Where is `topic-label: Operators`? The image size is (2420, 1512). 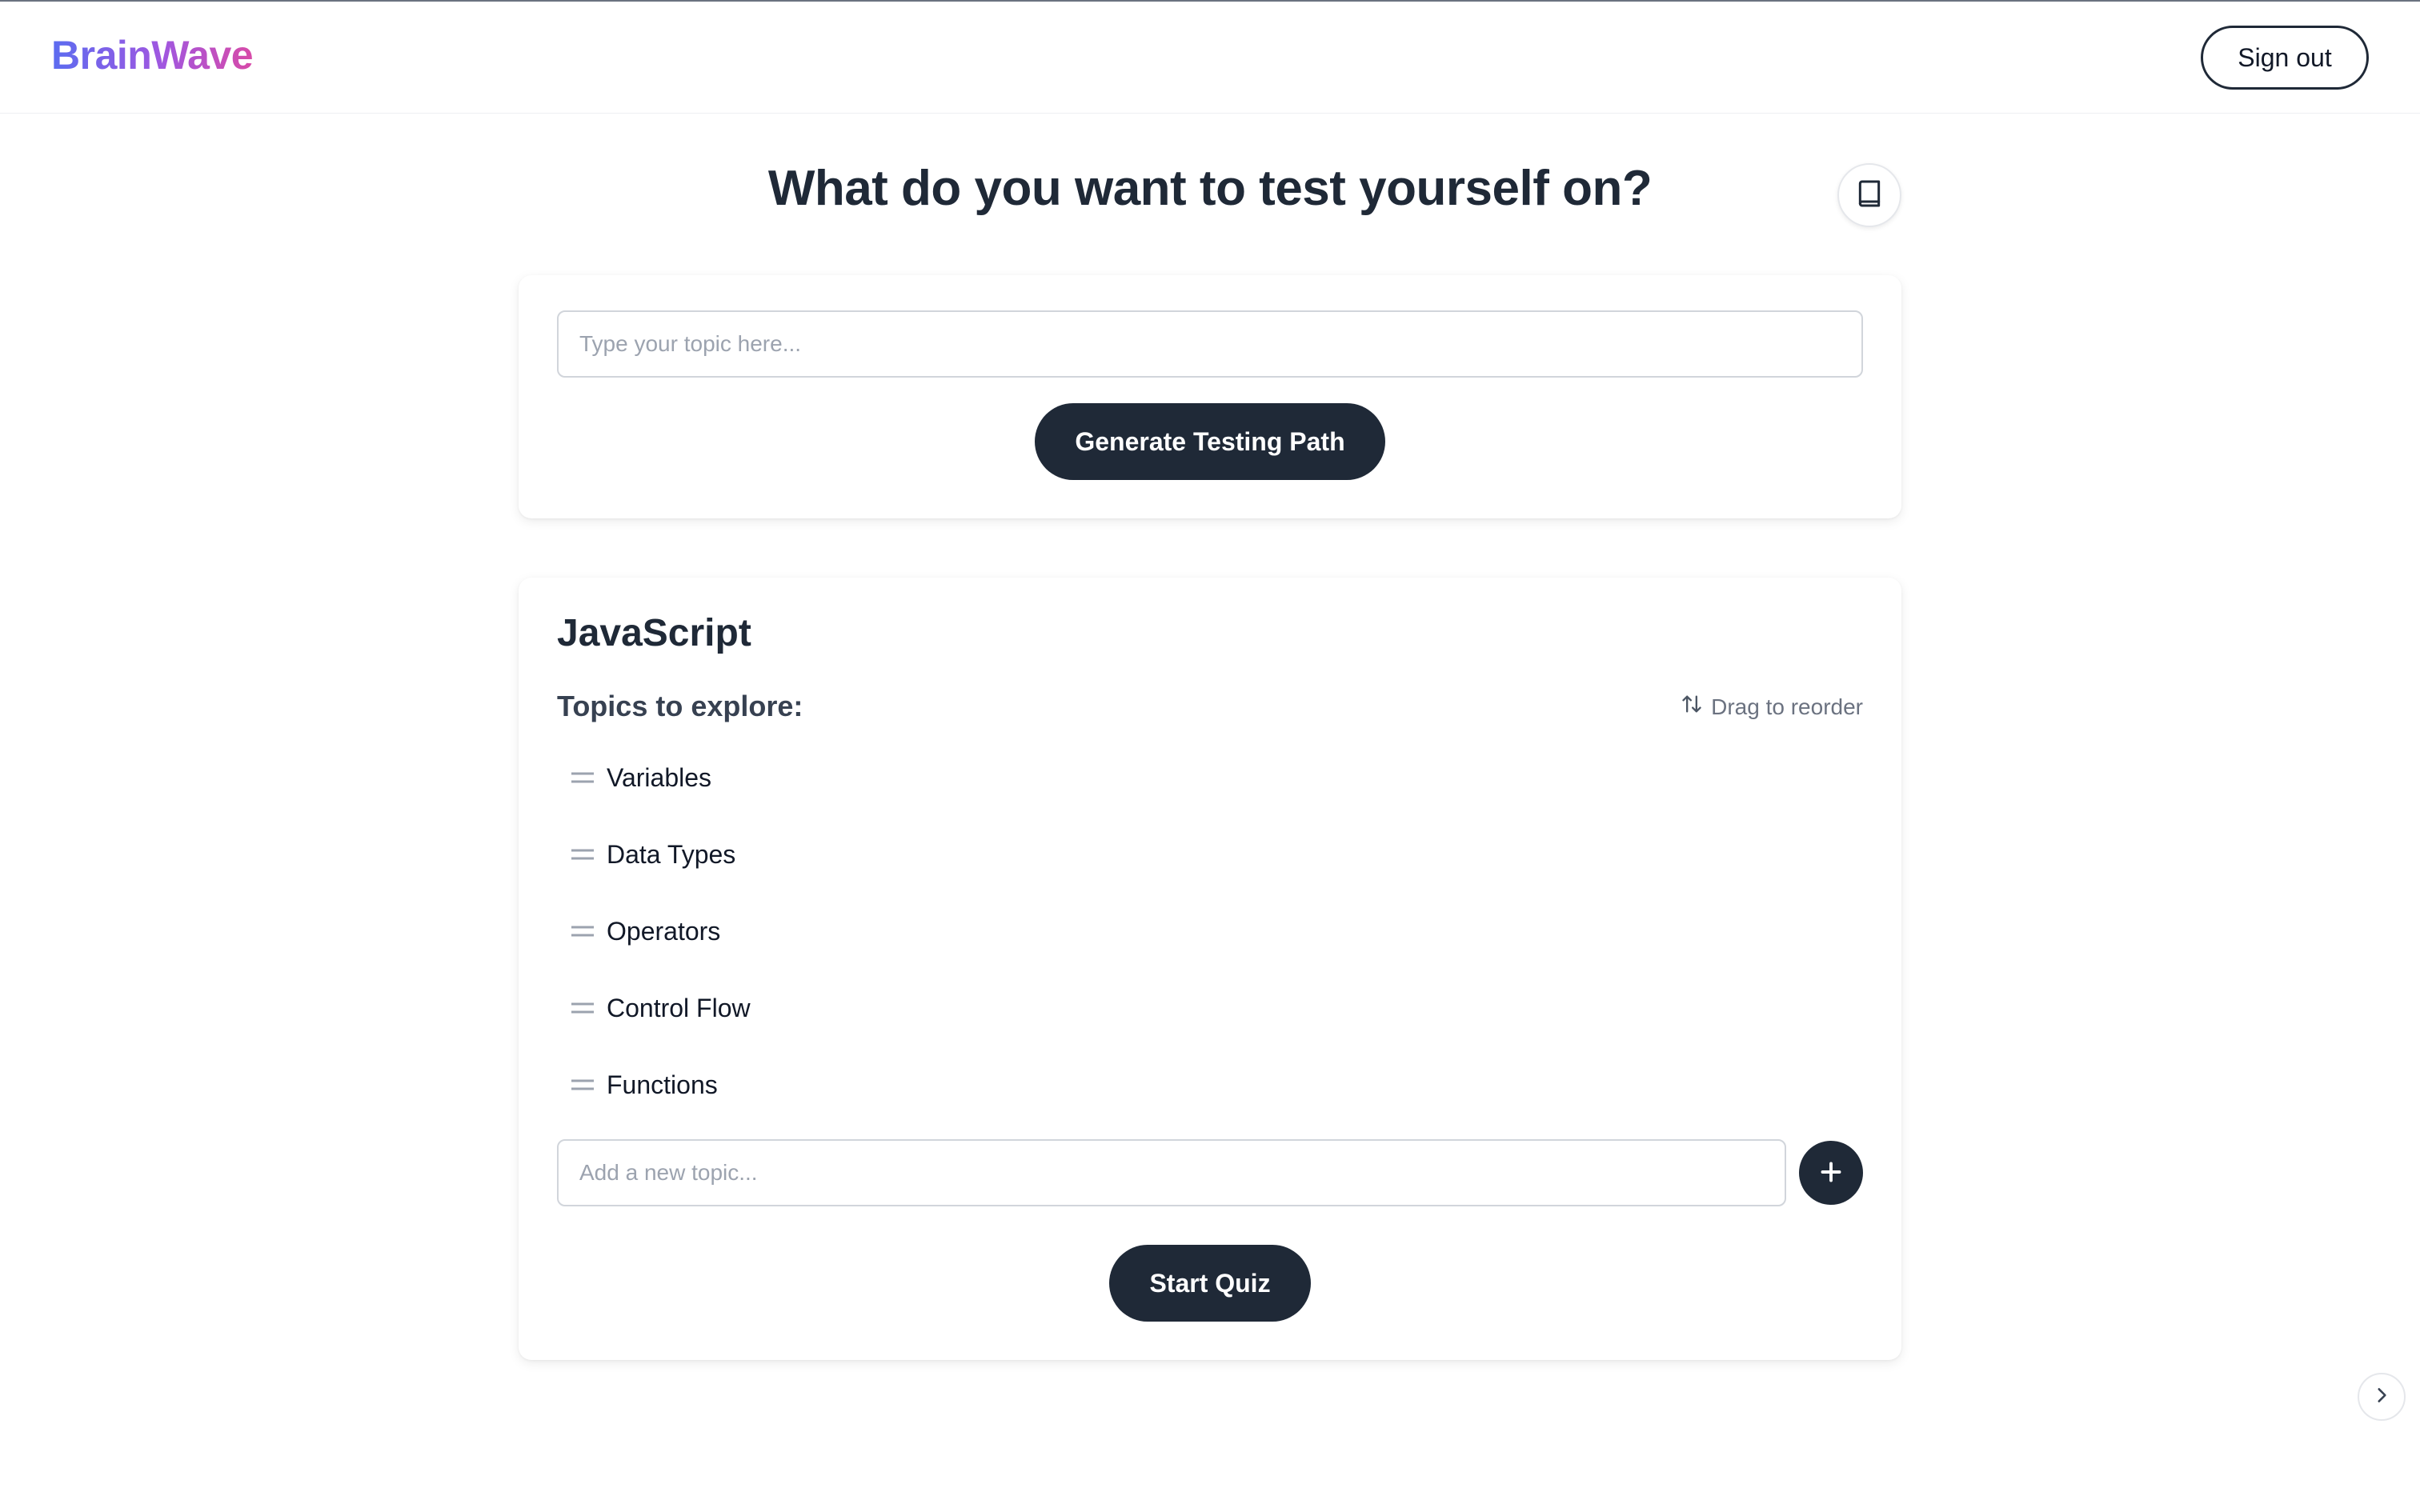
topic-label: Operators is located at coordinates (664, 931).